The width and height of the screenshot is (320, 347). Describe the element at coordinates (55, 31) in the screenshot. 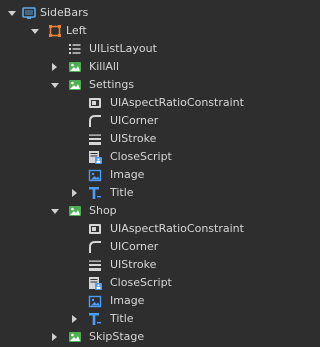

I see `frame-icon` at that location.